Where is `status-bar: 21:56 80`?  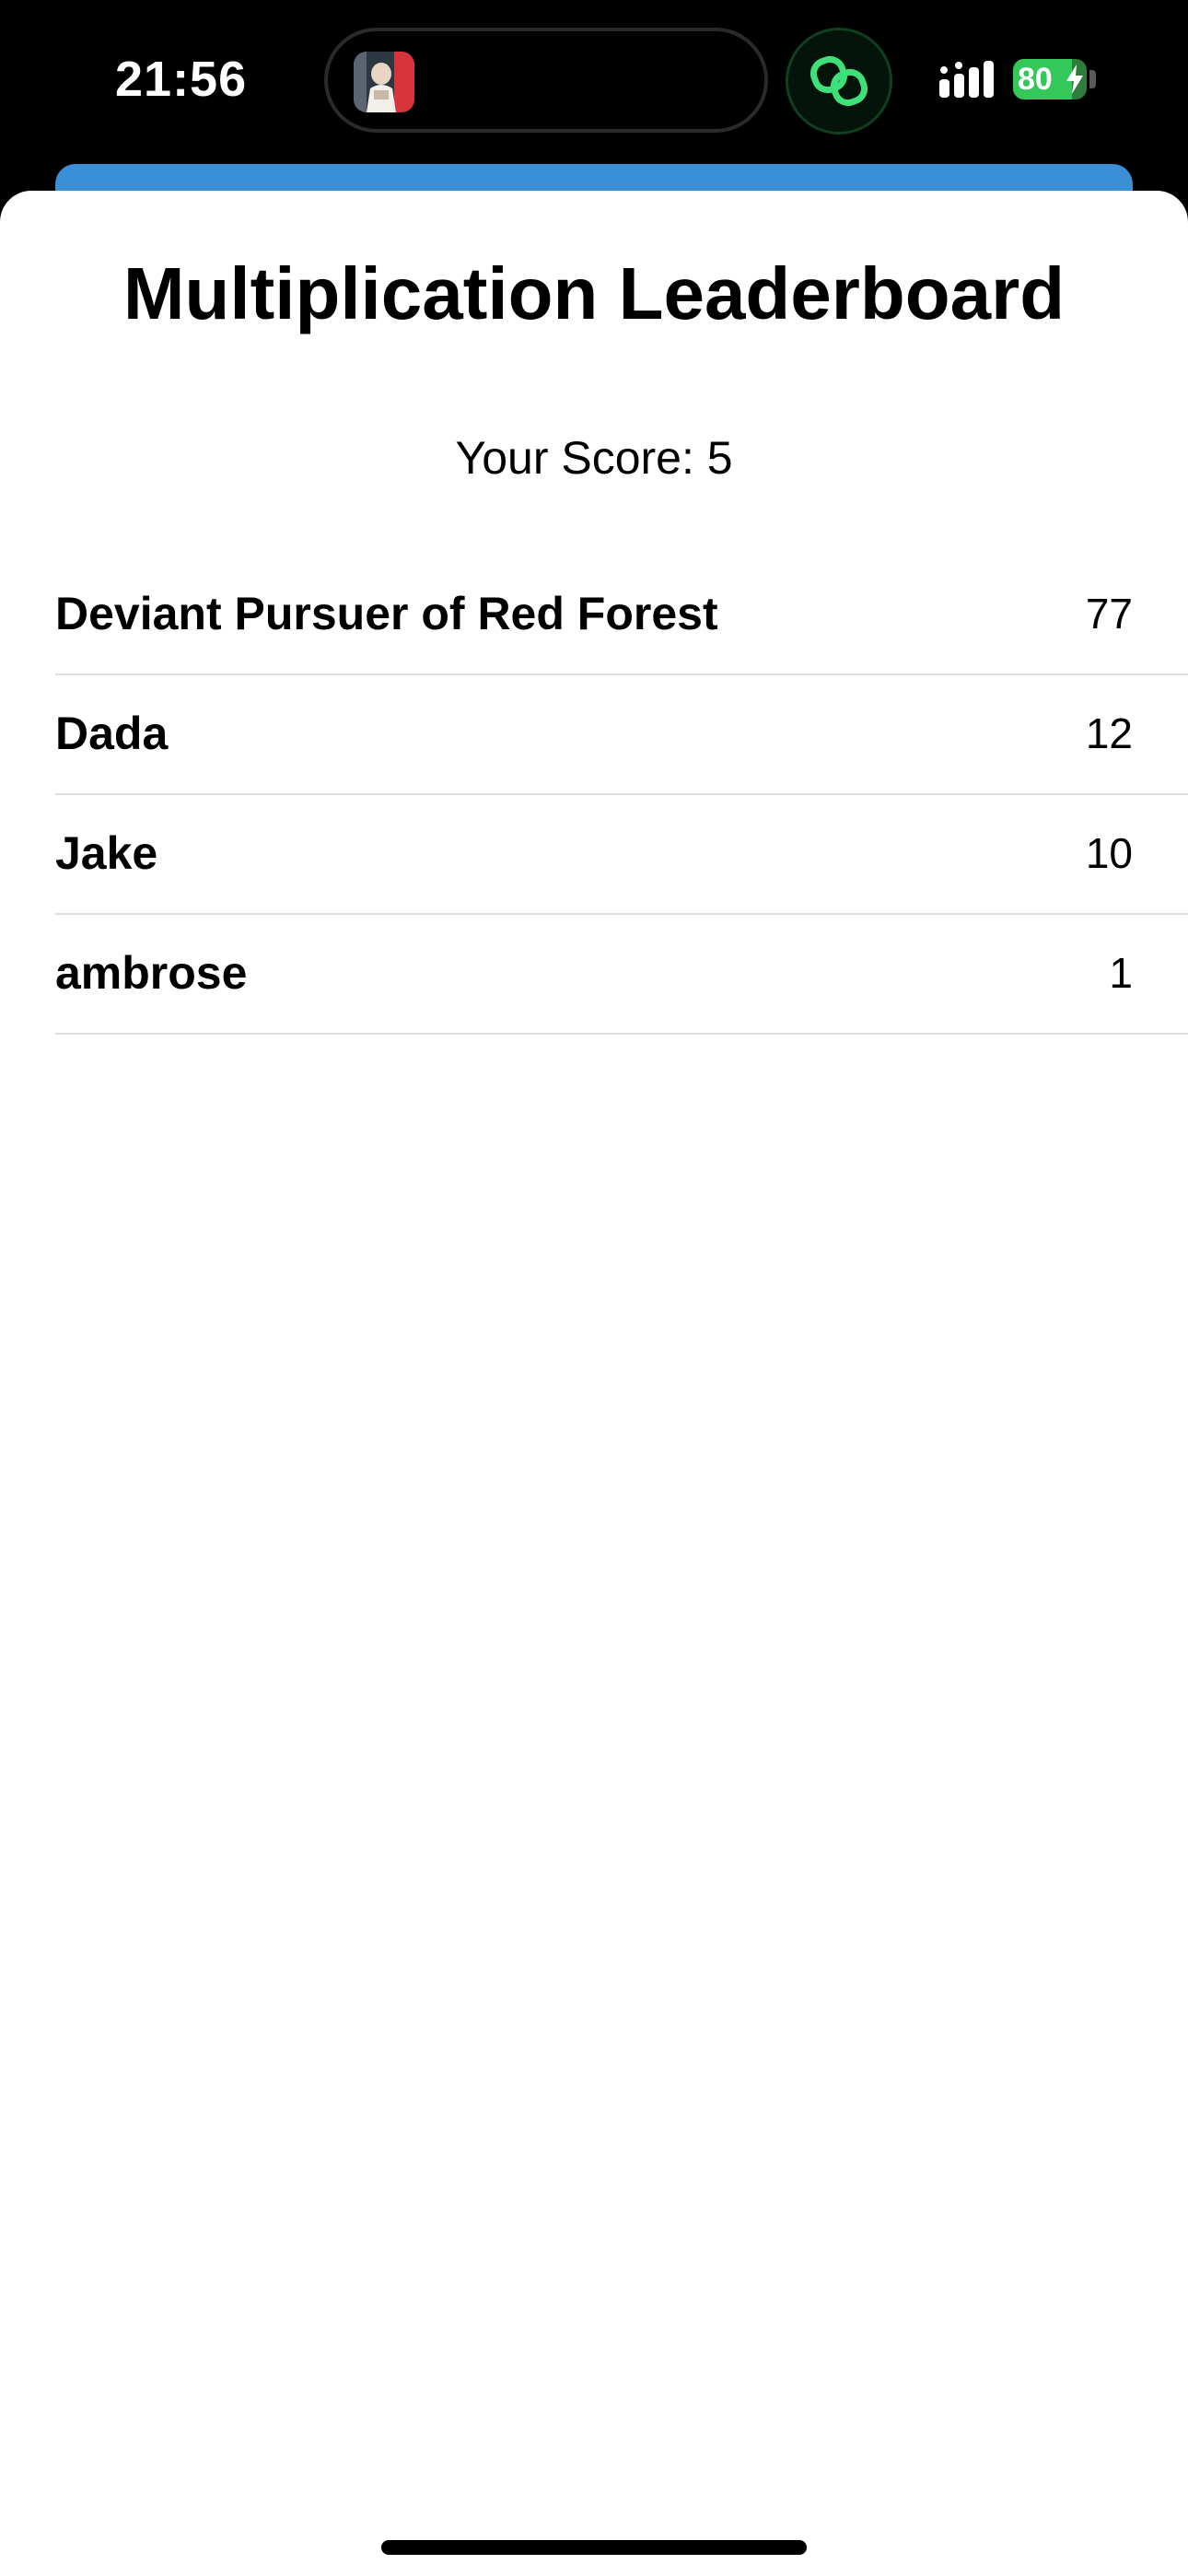
status-bar: 21:56 80 is located at coordinates (594, 92).